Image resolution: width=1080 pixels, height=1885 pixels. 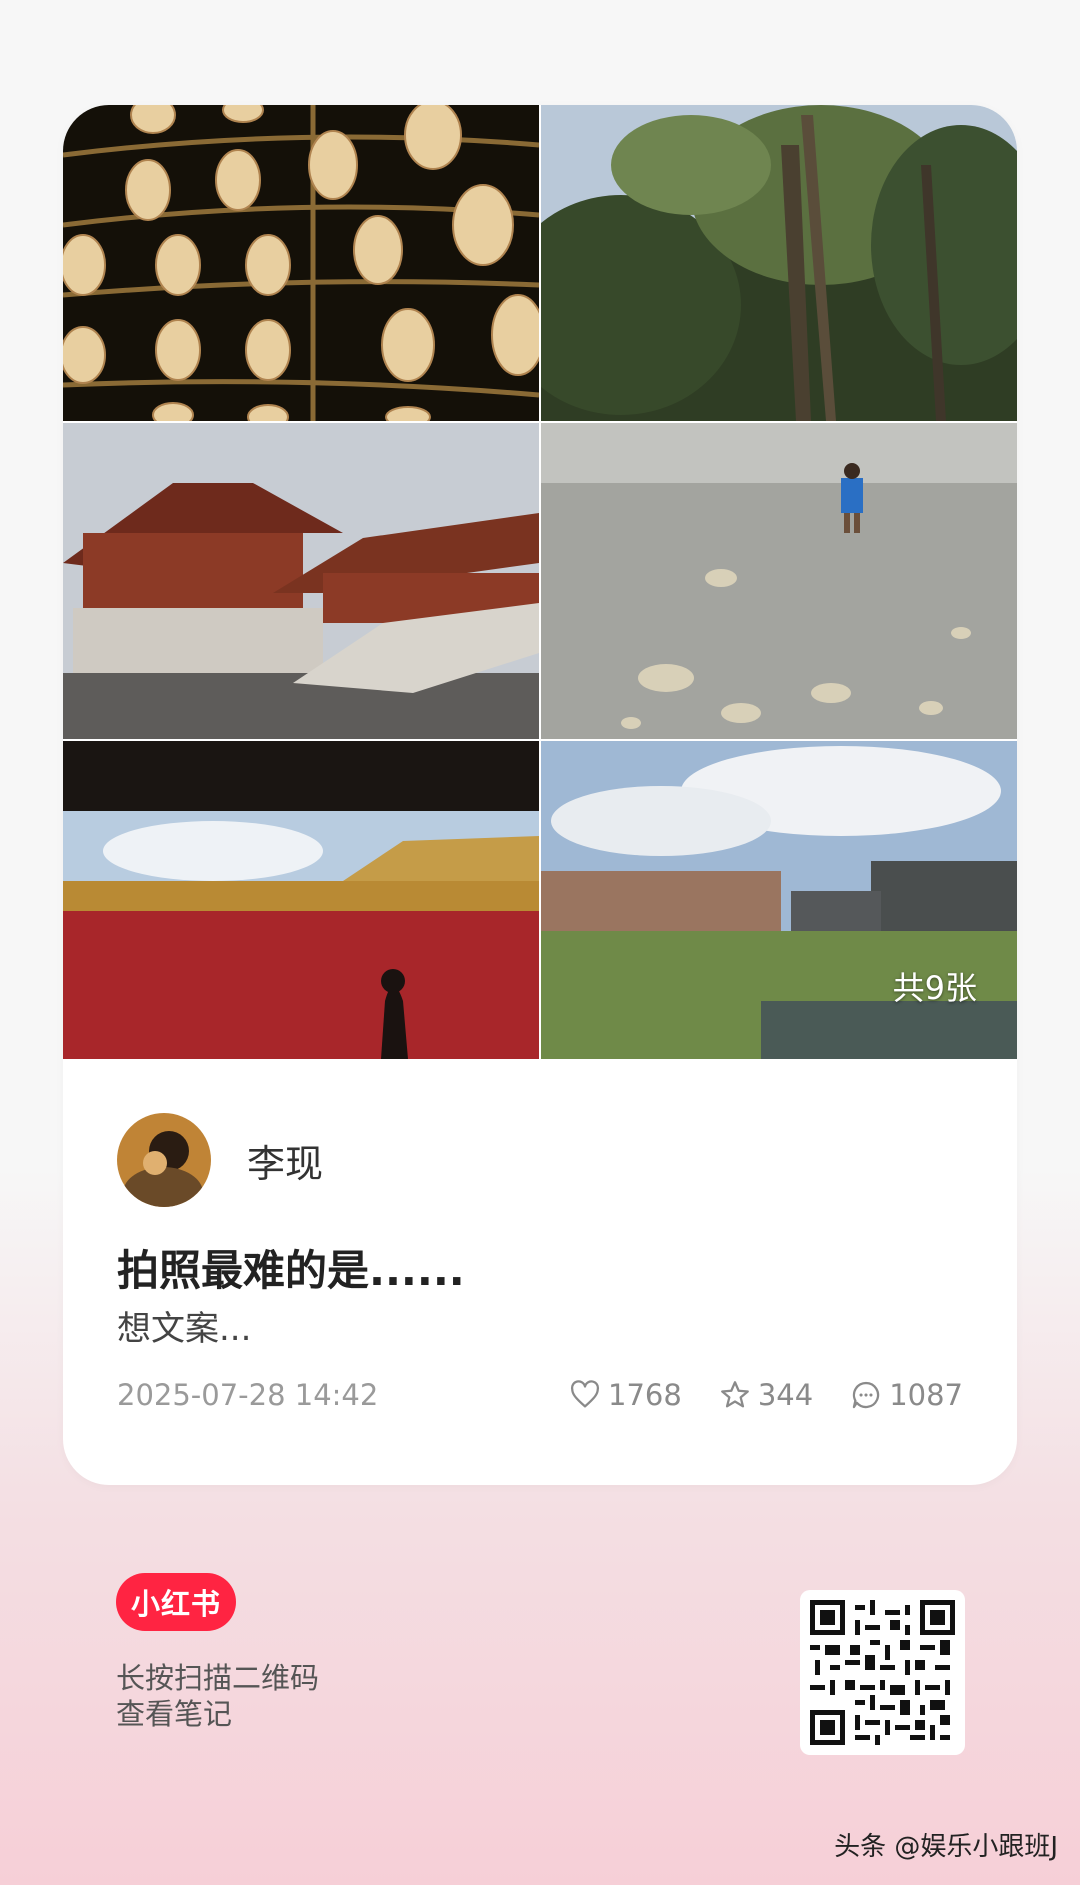 I want to click on photo-palace, so click(x=301, y=581).